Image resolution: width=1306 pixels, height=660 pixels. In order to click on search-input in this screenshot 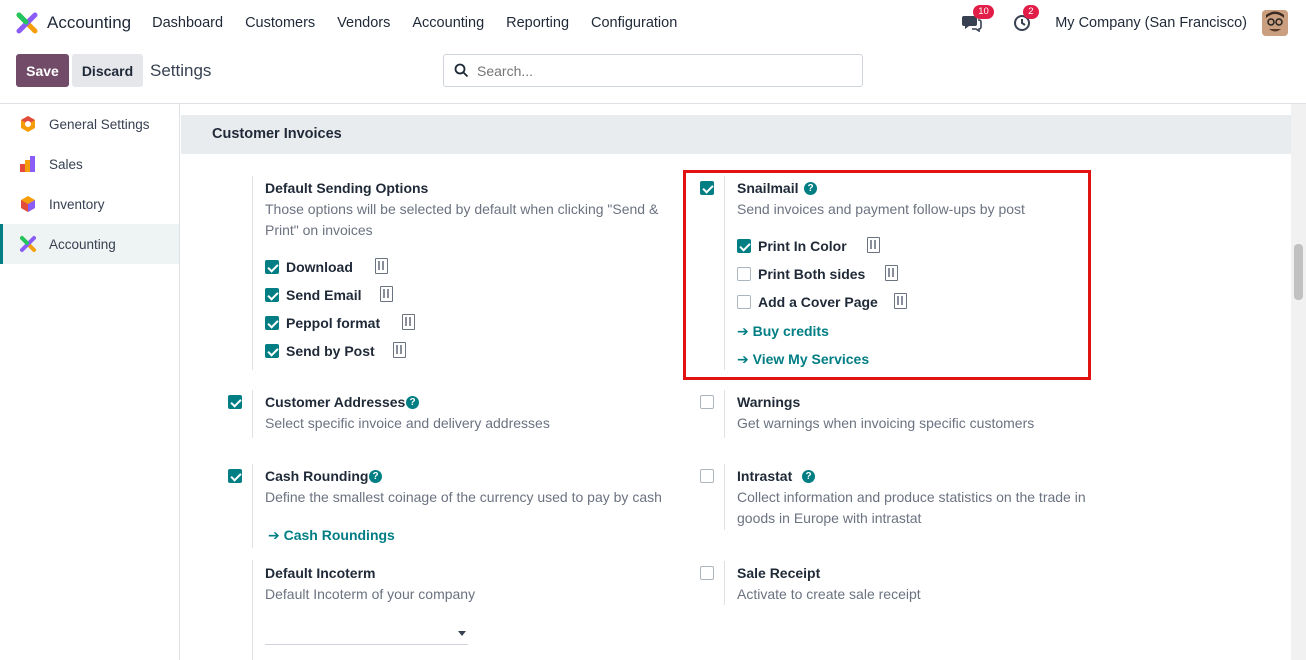, I will do `click(662, 70)`.